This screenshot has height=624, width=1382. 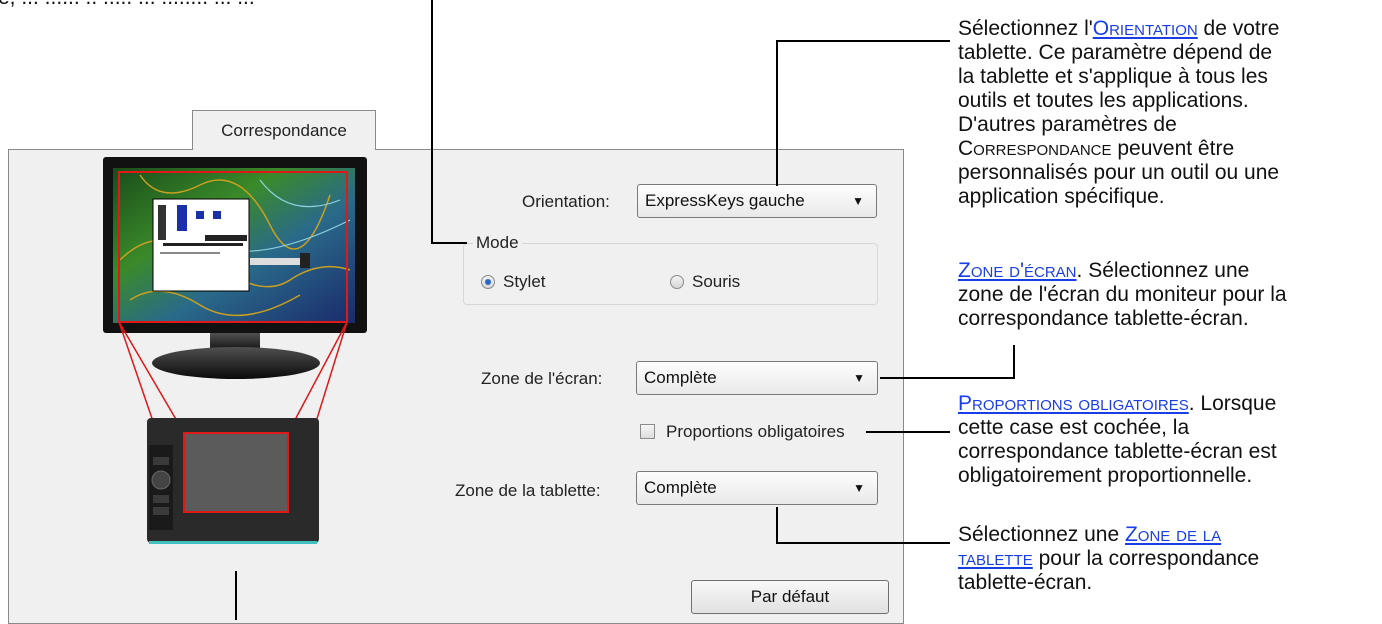 What do you see at coordinates (755, 432) in the screenshot?
I see `proportions-label: Proportions obligatoires` at bounding box center [755, 432].